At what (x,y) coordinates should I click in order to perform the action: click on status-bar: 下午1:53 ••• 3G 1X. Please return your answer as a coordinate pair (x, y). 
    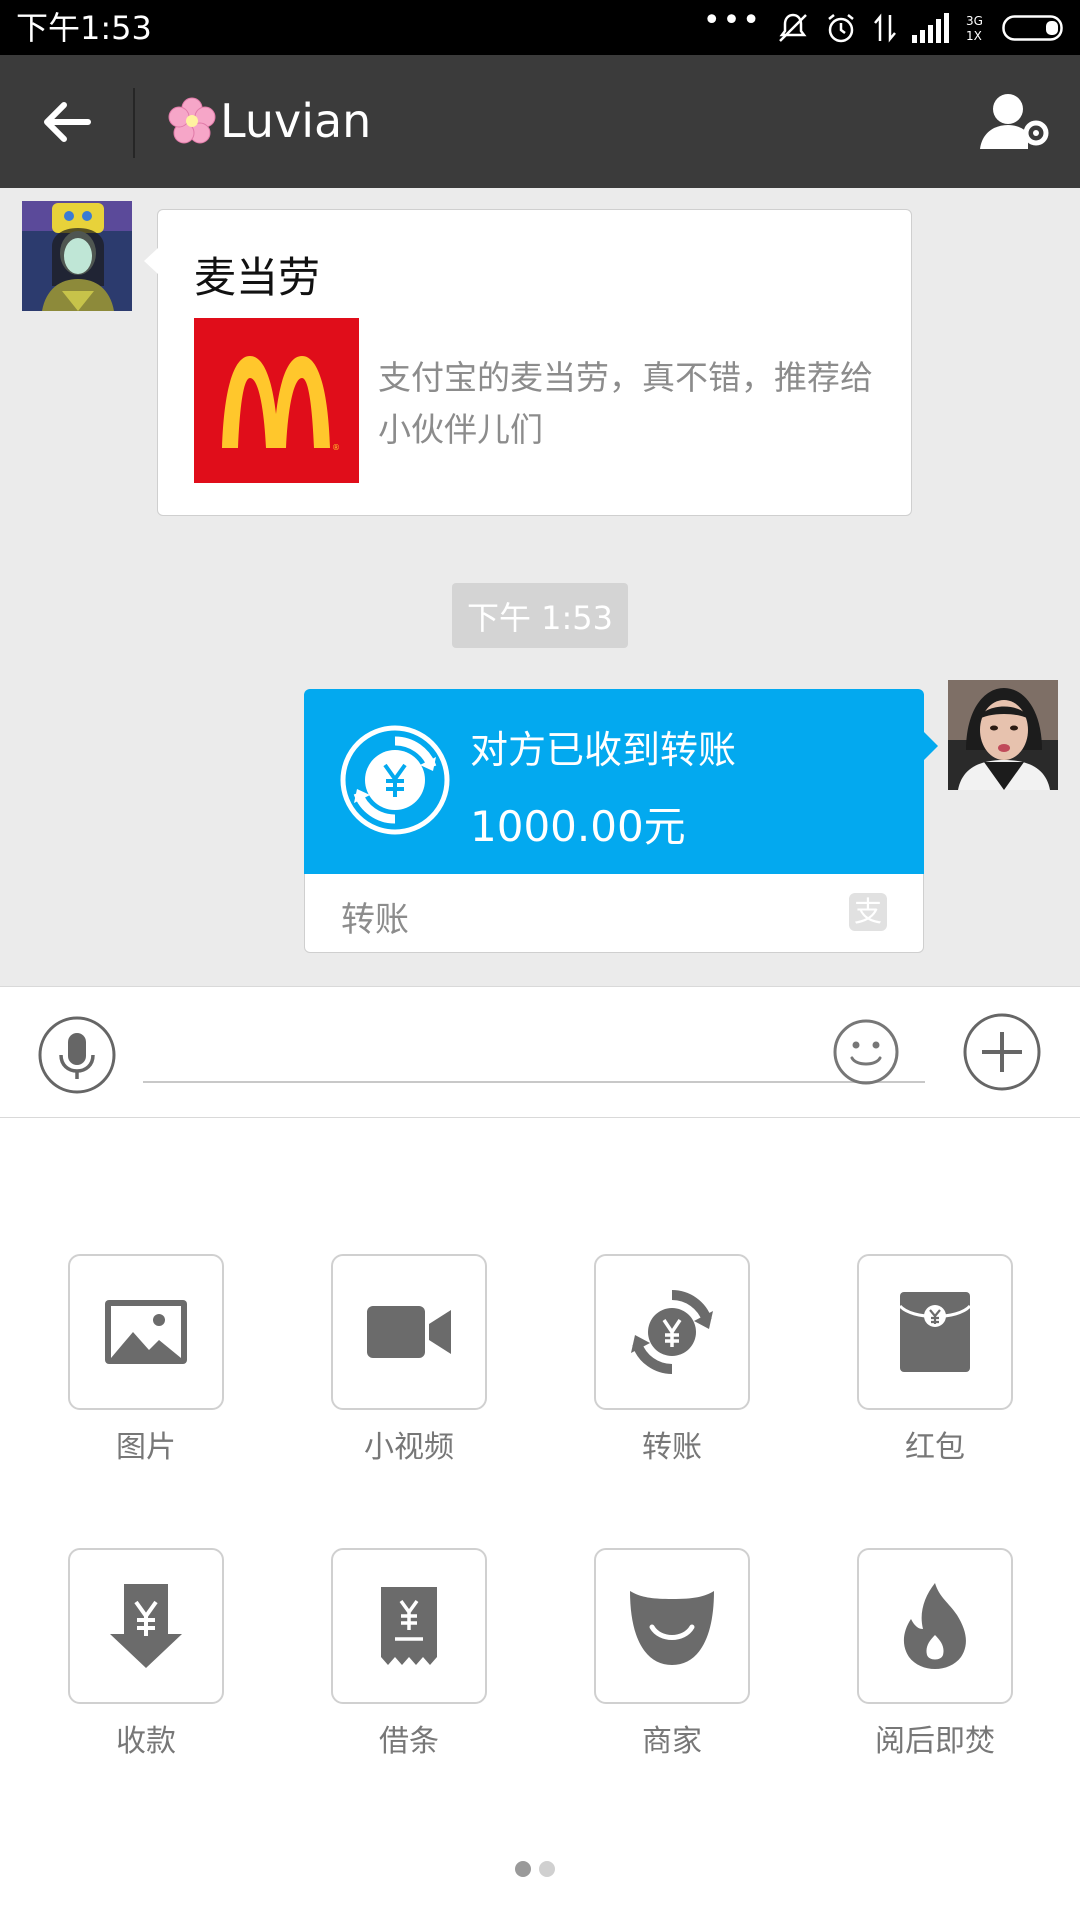
    Looking at the image, I should click on (540, 27).